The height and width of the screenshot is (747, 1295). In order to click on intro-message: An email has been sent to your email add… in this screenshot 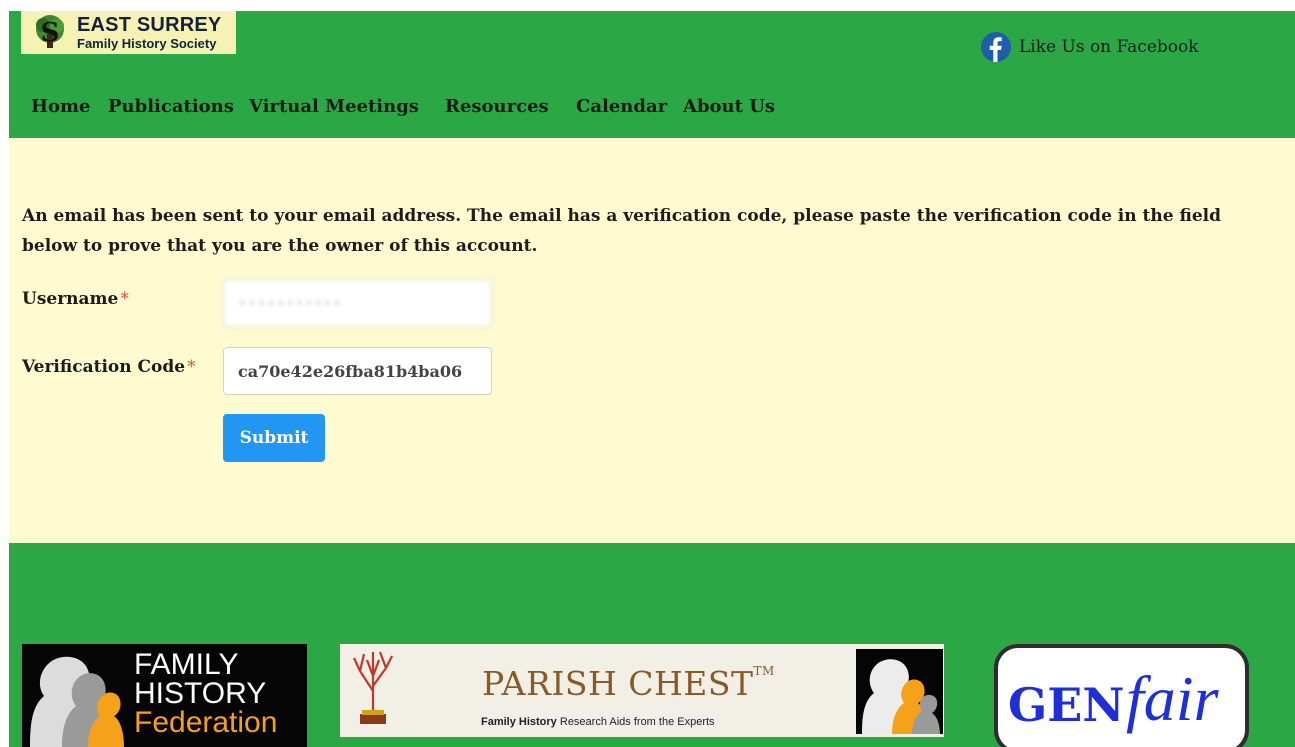, I will do `click(622, 231)`.